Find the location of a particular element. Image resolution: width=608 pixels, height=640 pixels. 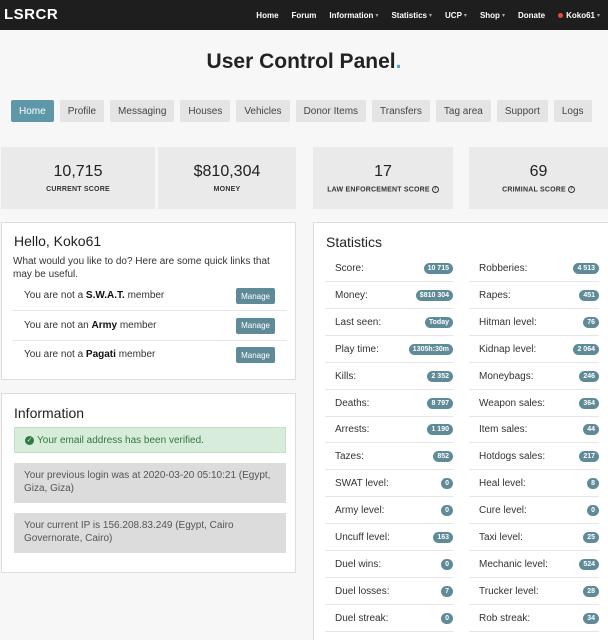

tab-vehicles: Vehicles is located at coordinates (263, 111).